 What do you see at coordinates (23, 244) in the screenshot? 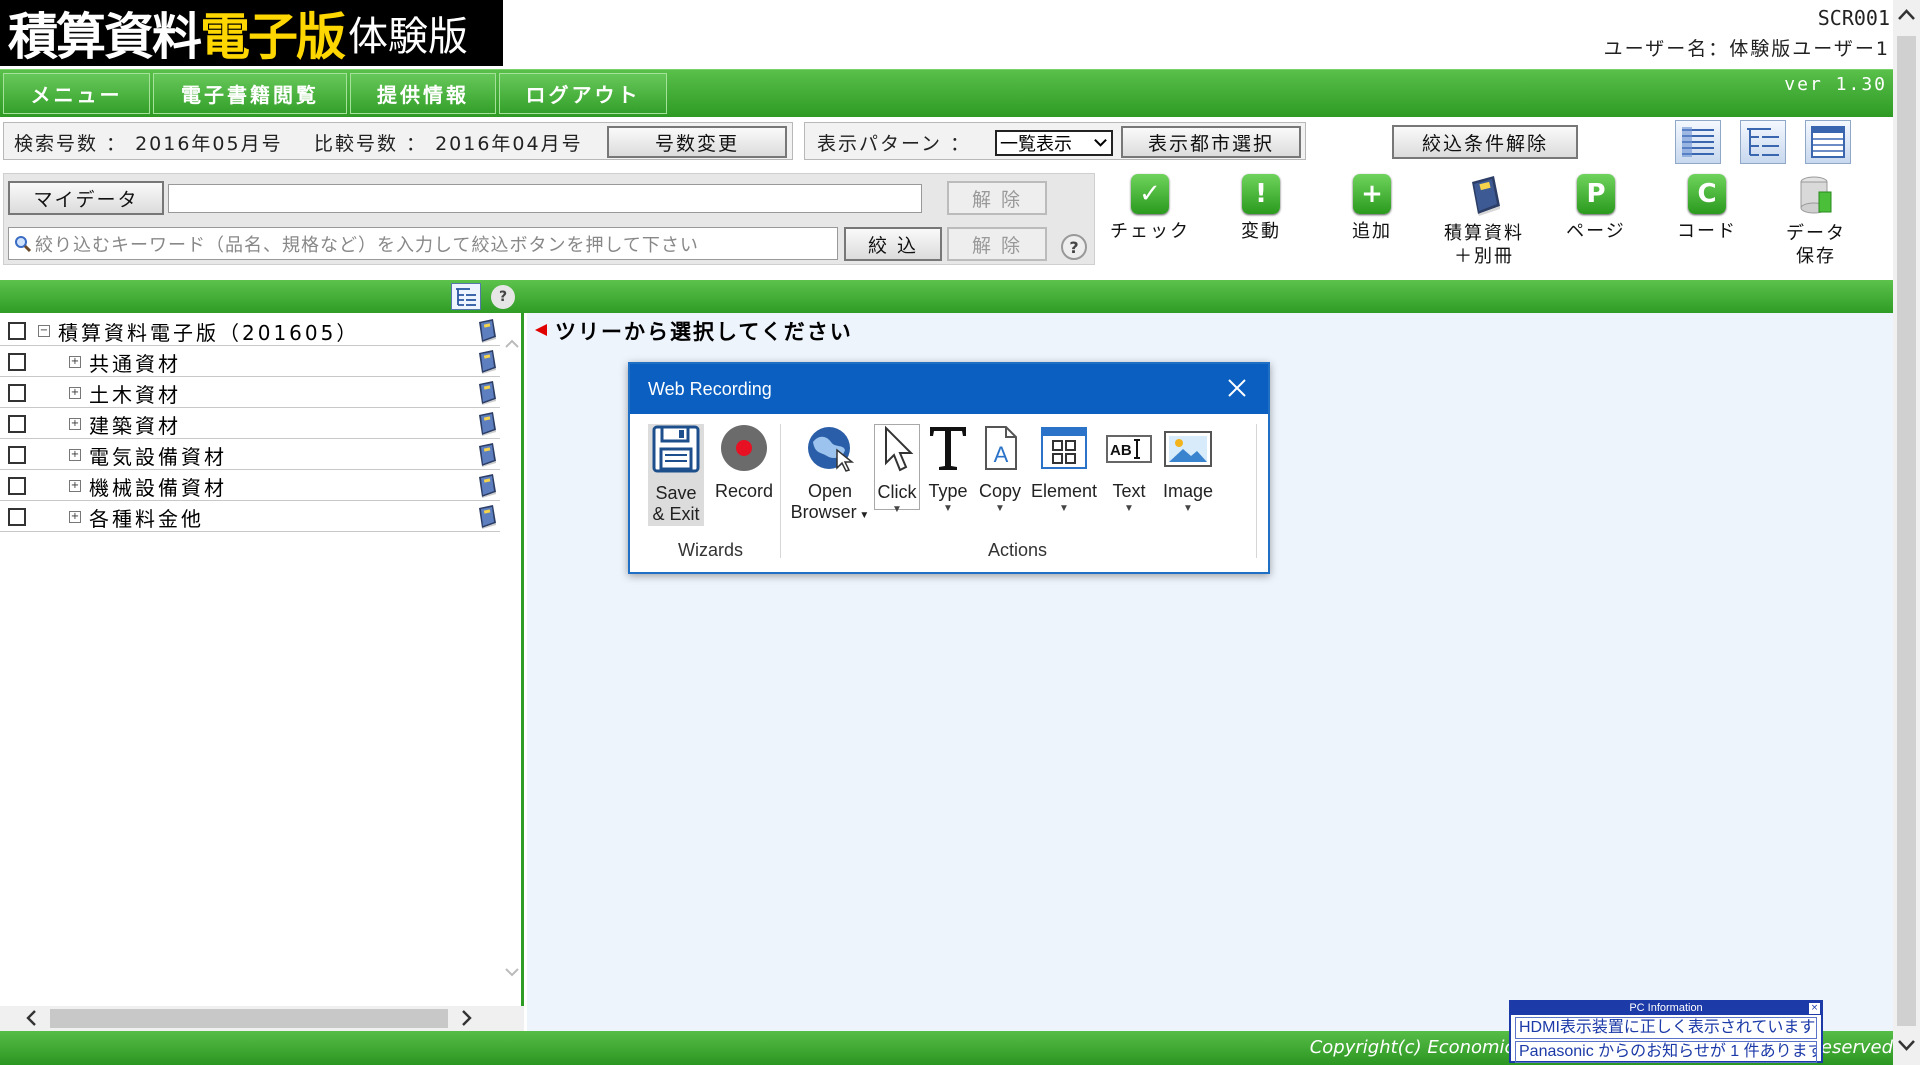
I see `search-icon` at bounding box center [23, 244].